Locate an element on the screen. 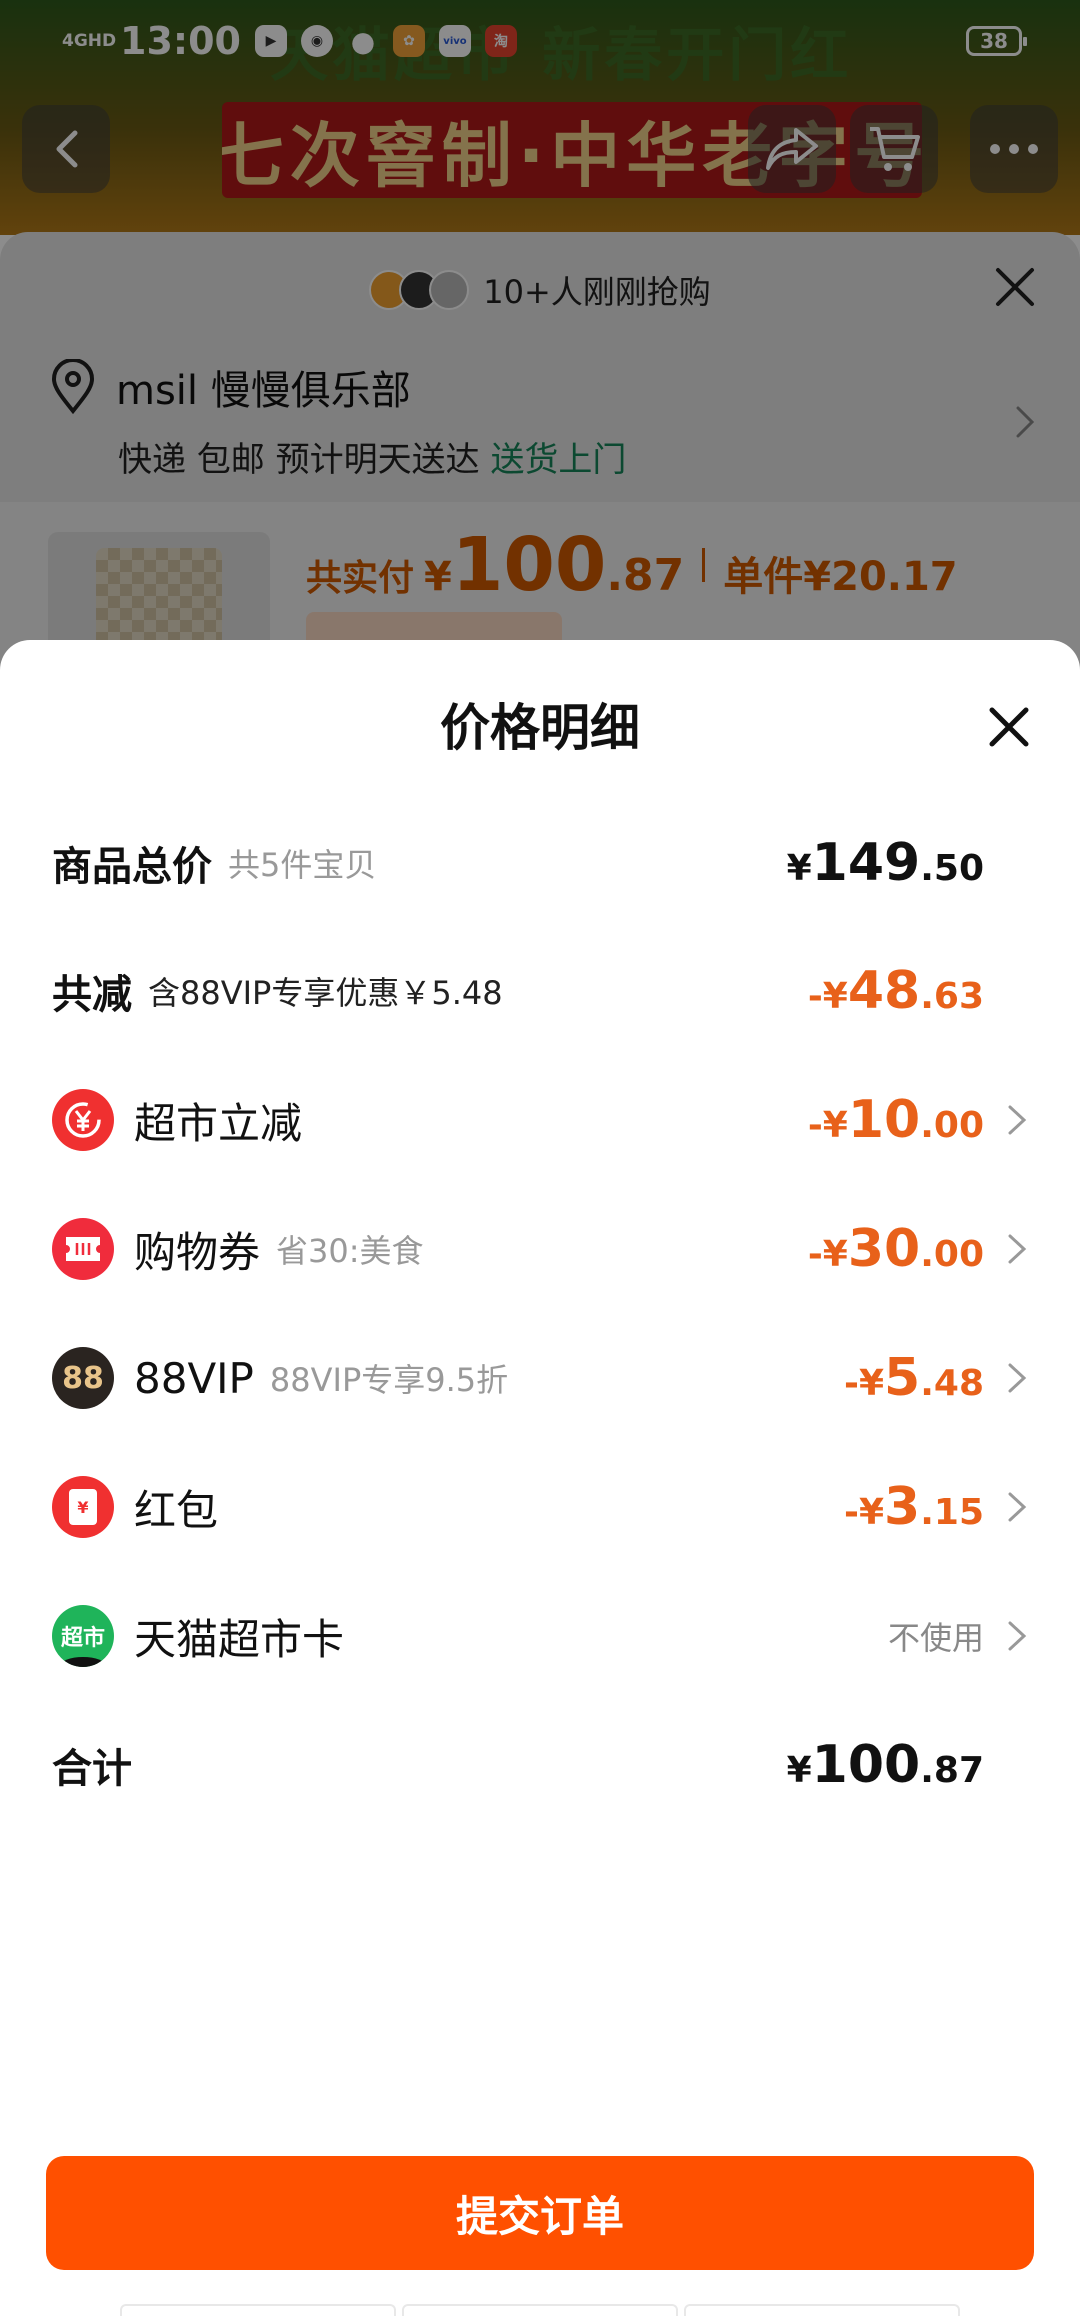 This screenshot has height=2316, width=1080. red-packet-icon: ¥ is located at coordinates (83, 1507).